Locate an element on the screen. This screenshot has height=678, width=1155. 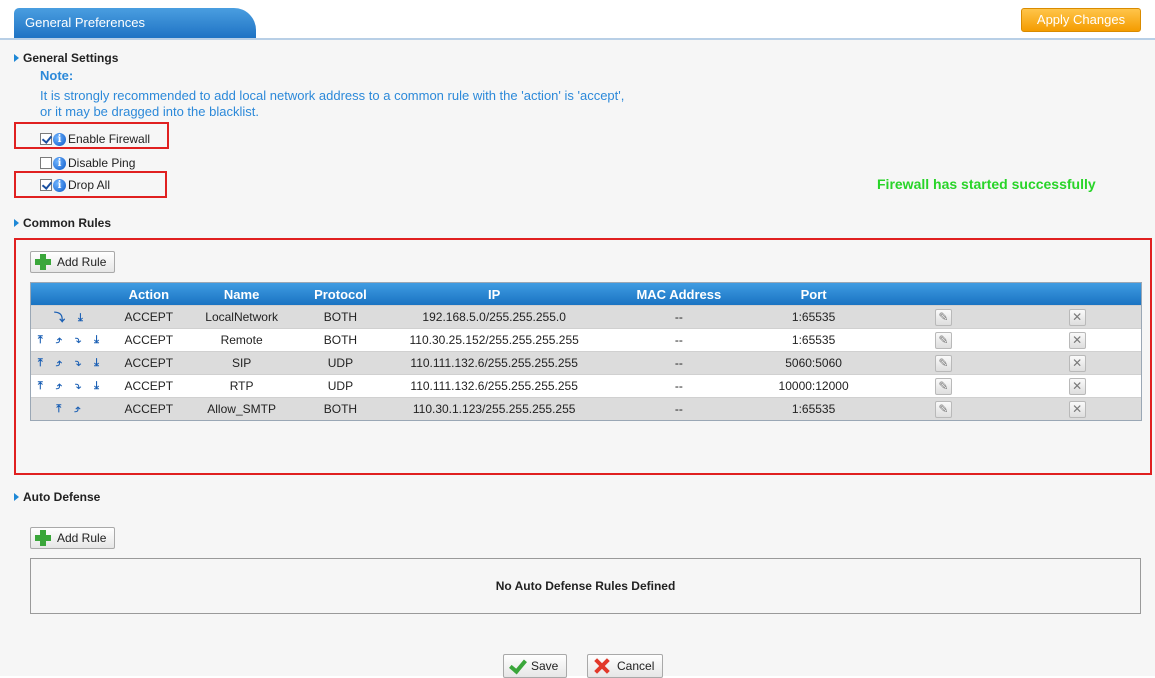
disable-ping-label: Disable Ping is located at coordinates (102, 163).